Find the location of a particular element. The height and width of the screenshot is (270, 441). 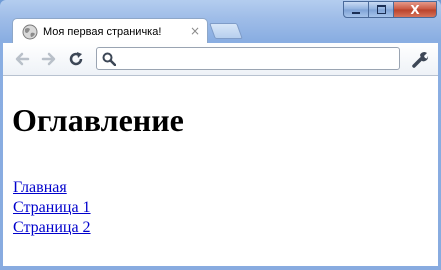

link-page-1: Страница 1 is located at coordinates (52, 208).